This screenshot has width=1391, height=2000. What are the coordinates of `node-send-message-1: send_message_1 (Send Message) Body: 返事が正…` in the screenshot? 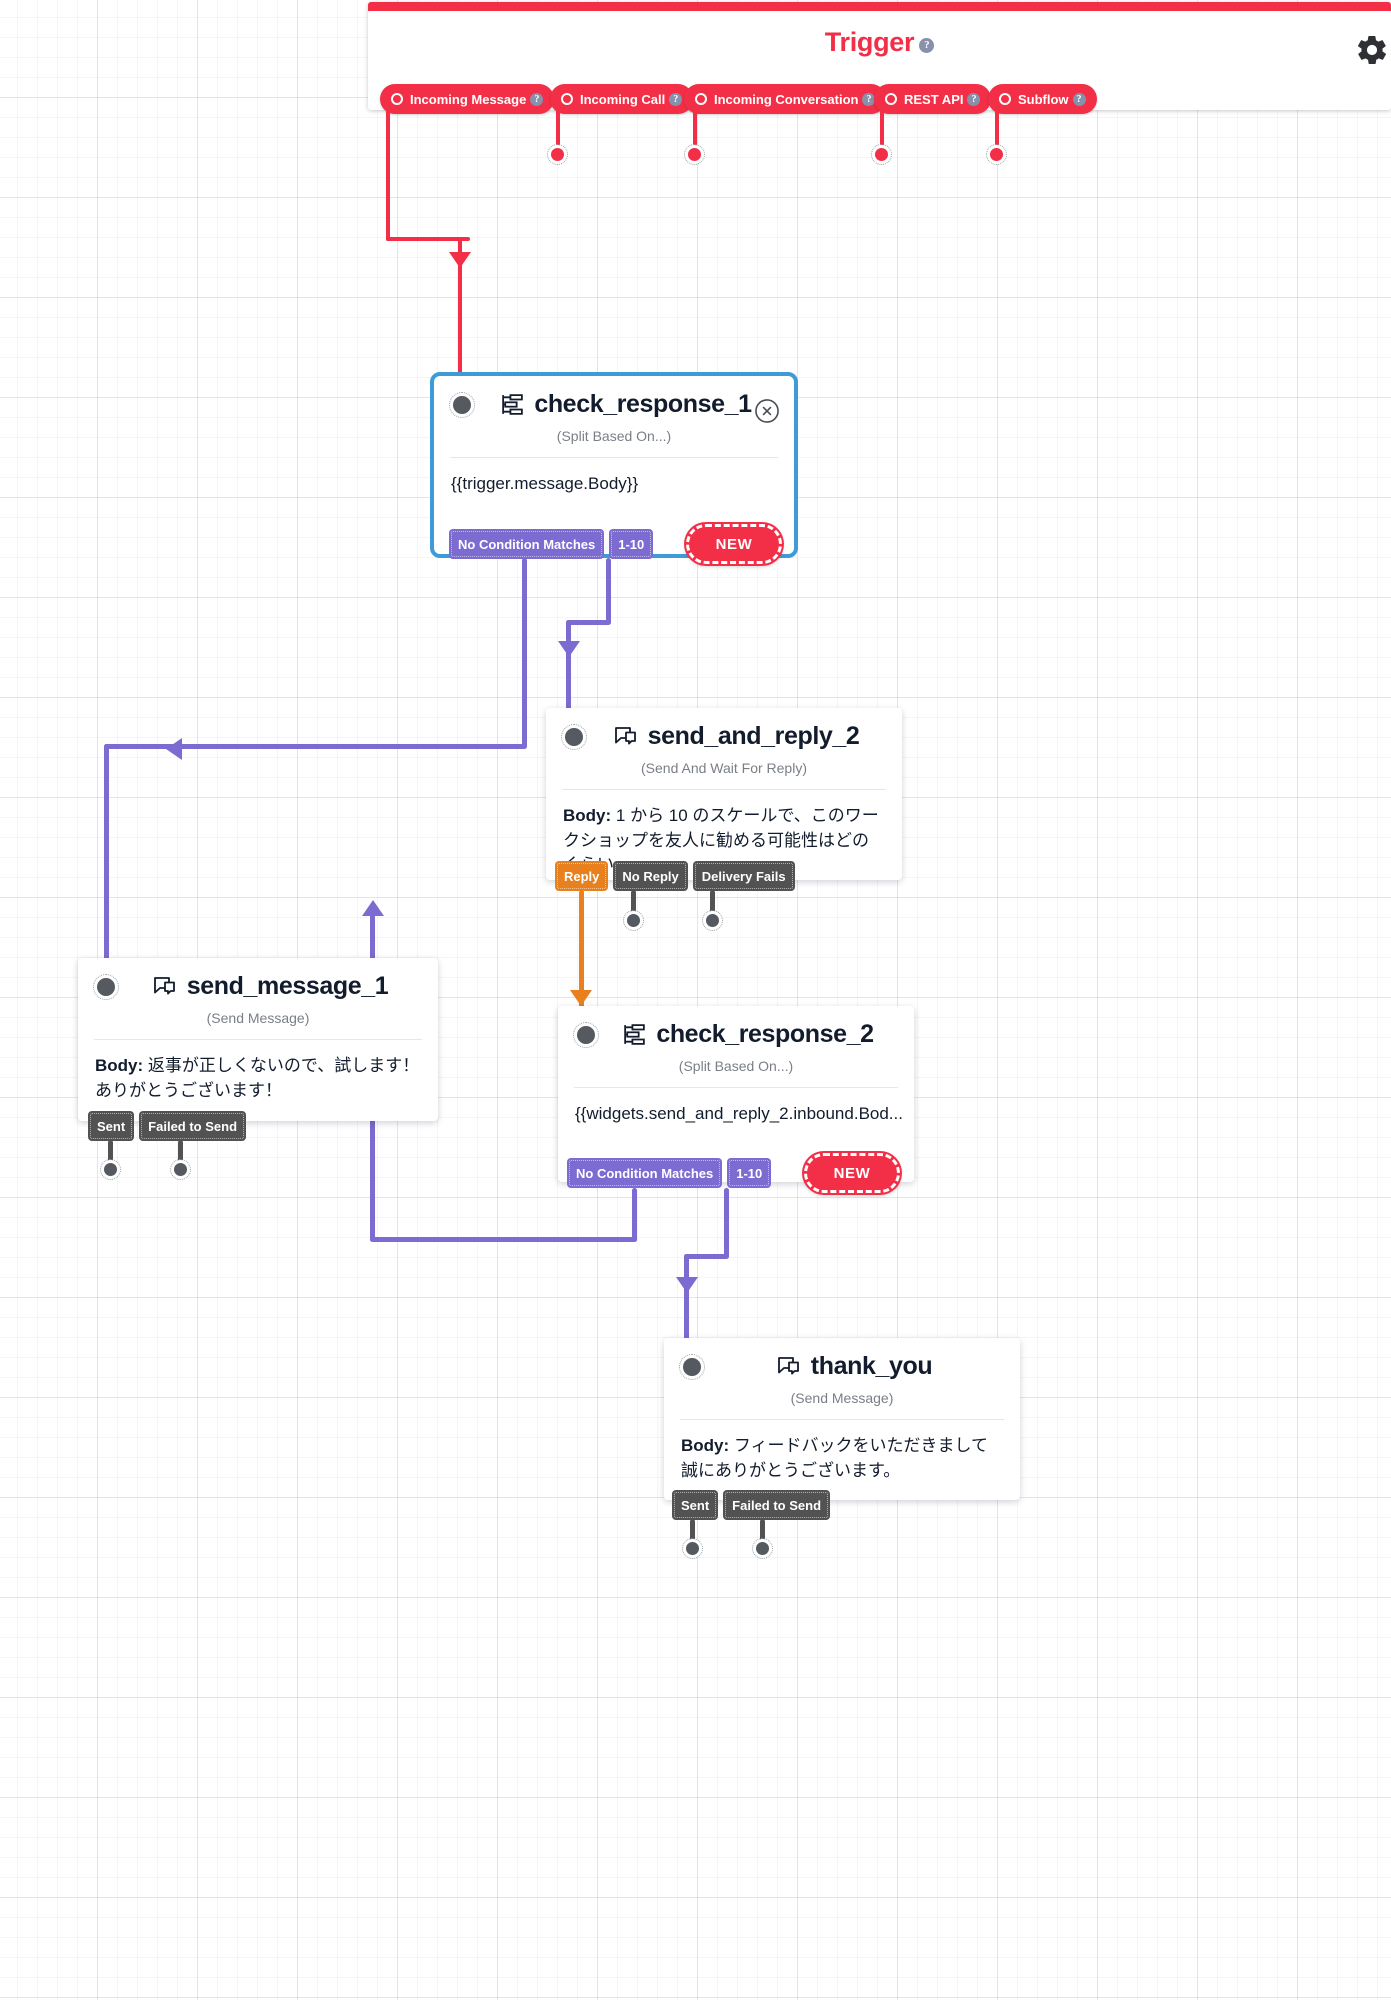 It's located at (258, 1039).